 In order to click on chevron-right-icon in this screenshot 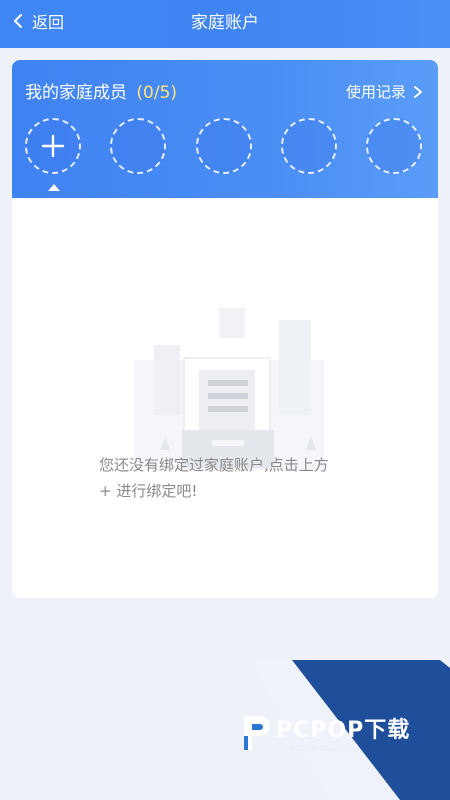, I will do `click(418, 91)`.